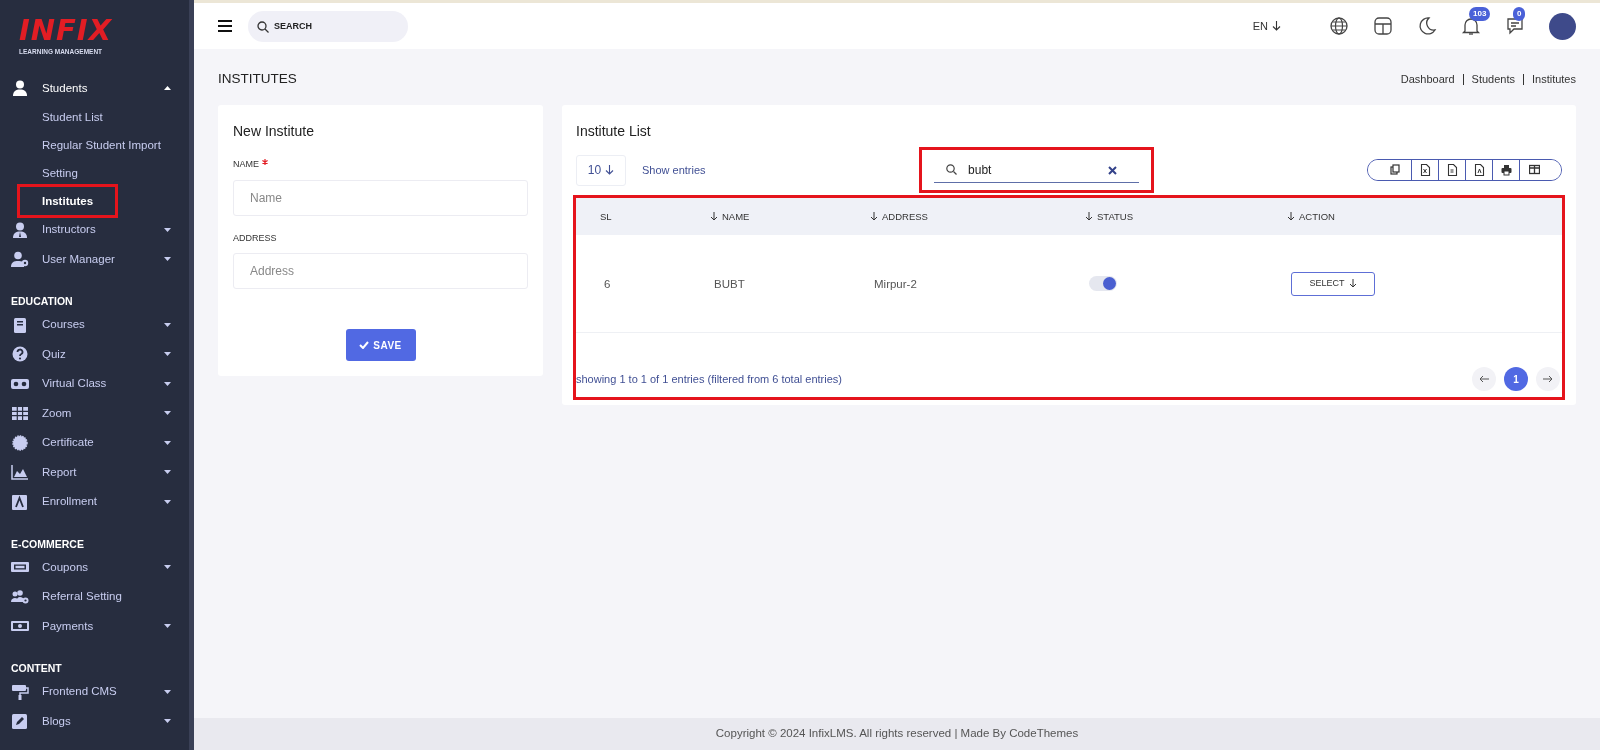  Describe the element at coordinates (94, 413) in the screenshot. I see `sidebar-item: Zoom` at that location.